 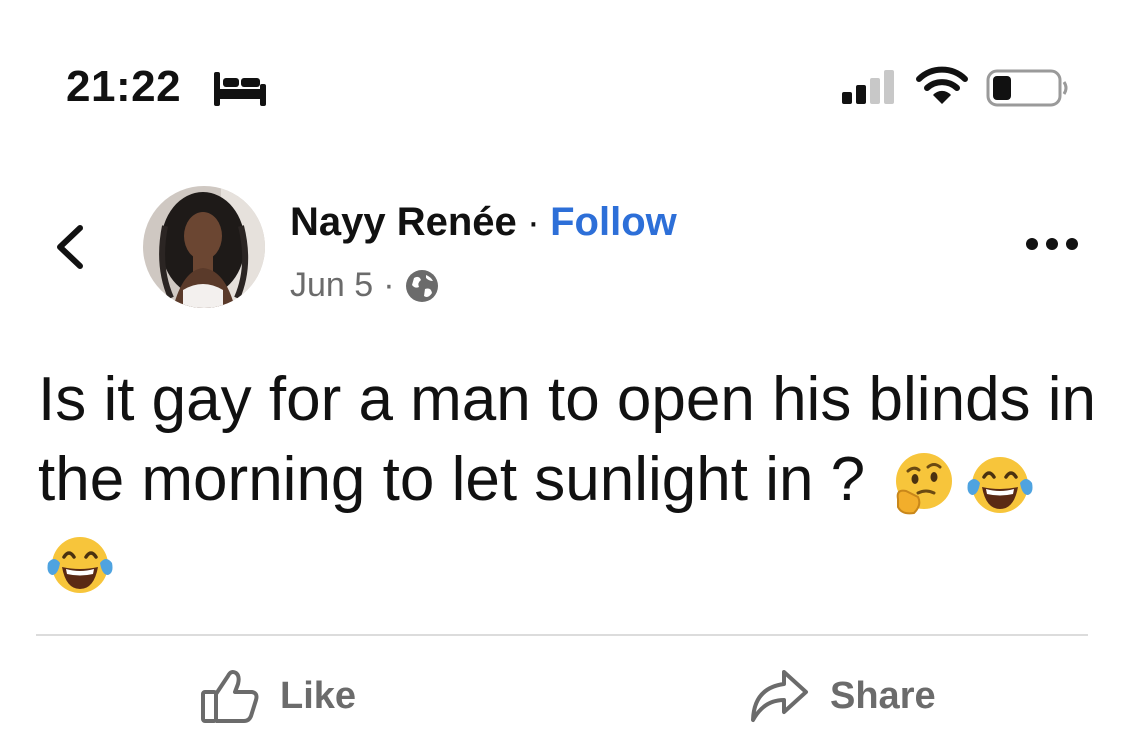 I want to click on divider, so click(x=562, y=635).